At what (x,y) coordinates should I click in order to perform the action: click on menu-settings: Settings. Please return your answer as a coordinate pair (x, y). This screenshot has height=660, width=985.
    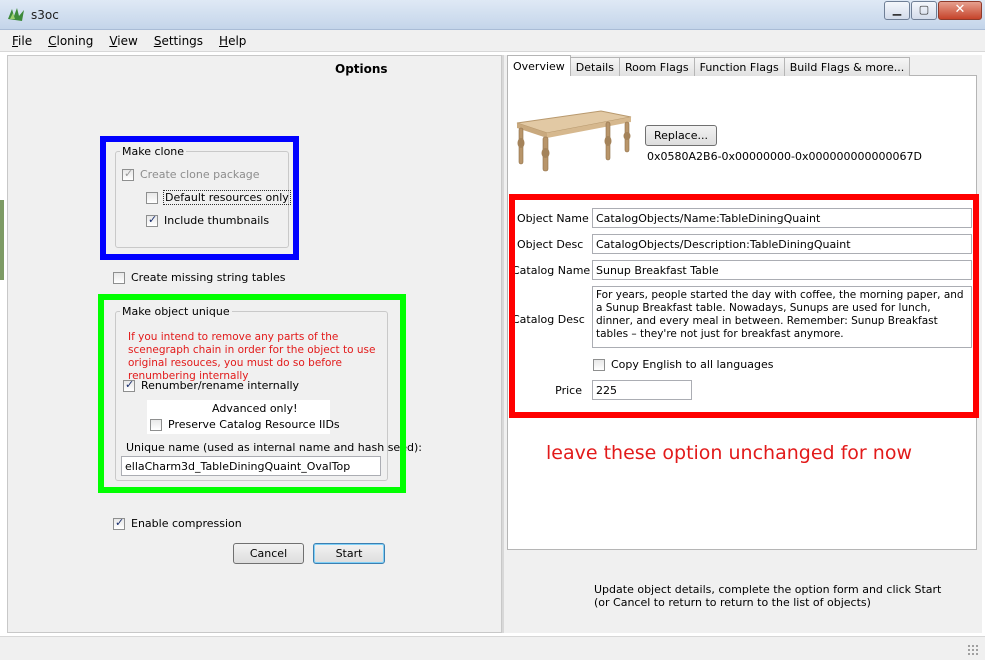
    Looking at the image, I should click on (178, 41).